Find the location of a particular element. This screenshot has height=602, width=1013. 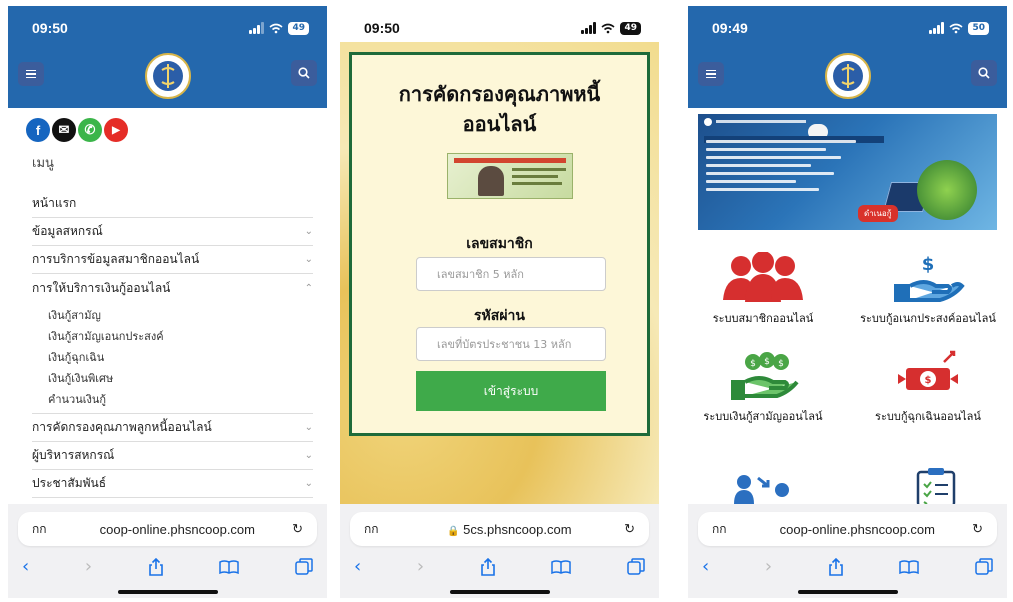

password-input: เลขที่บัตรประชาชน 13 หลัก is located at coordinates (511, 344).